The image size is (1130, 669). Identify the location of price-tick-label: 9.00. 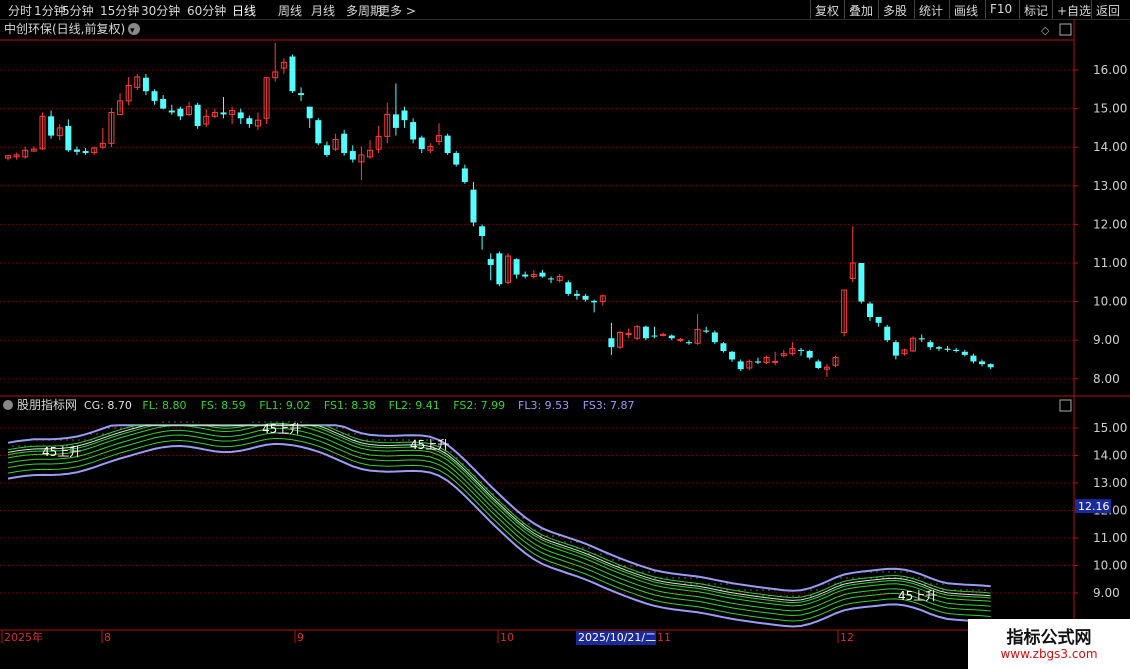
(1106, 340).